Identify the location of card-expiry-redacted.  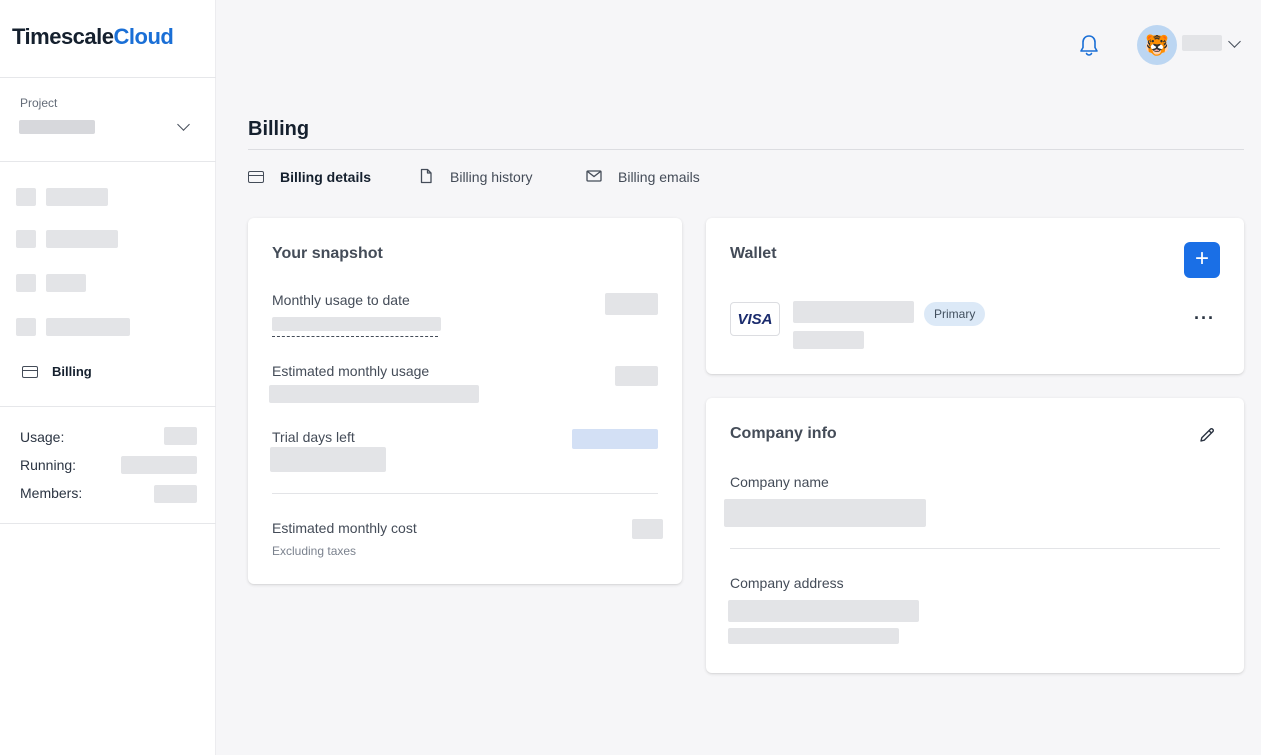
(828, 340).